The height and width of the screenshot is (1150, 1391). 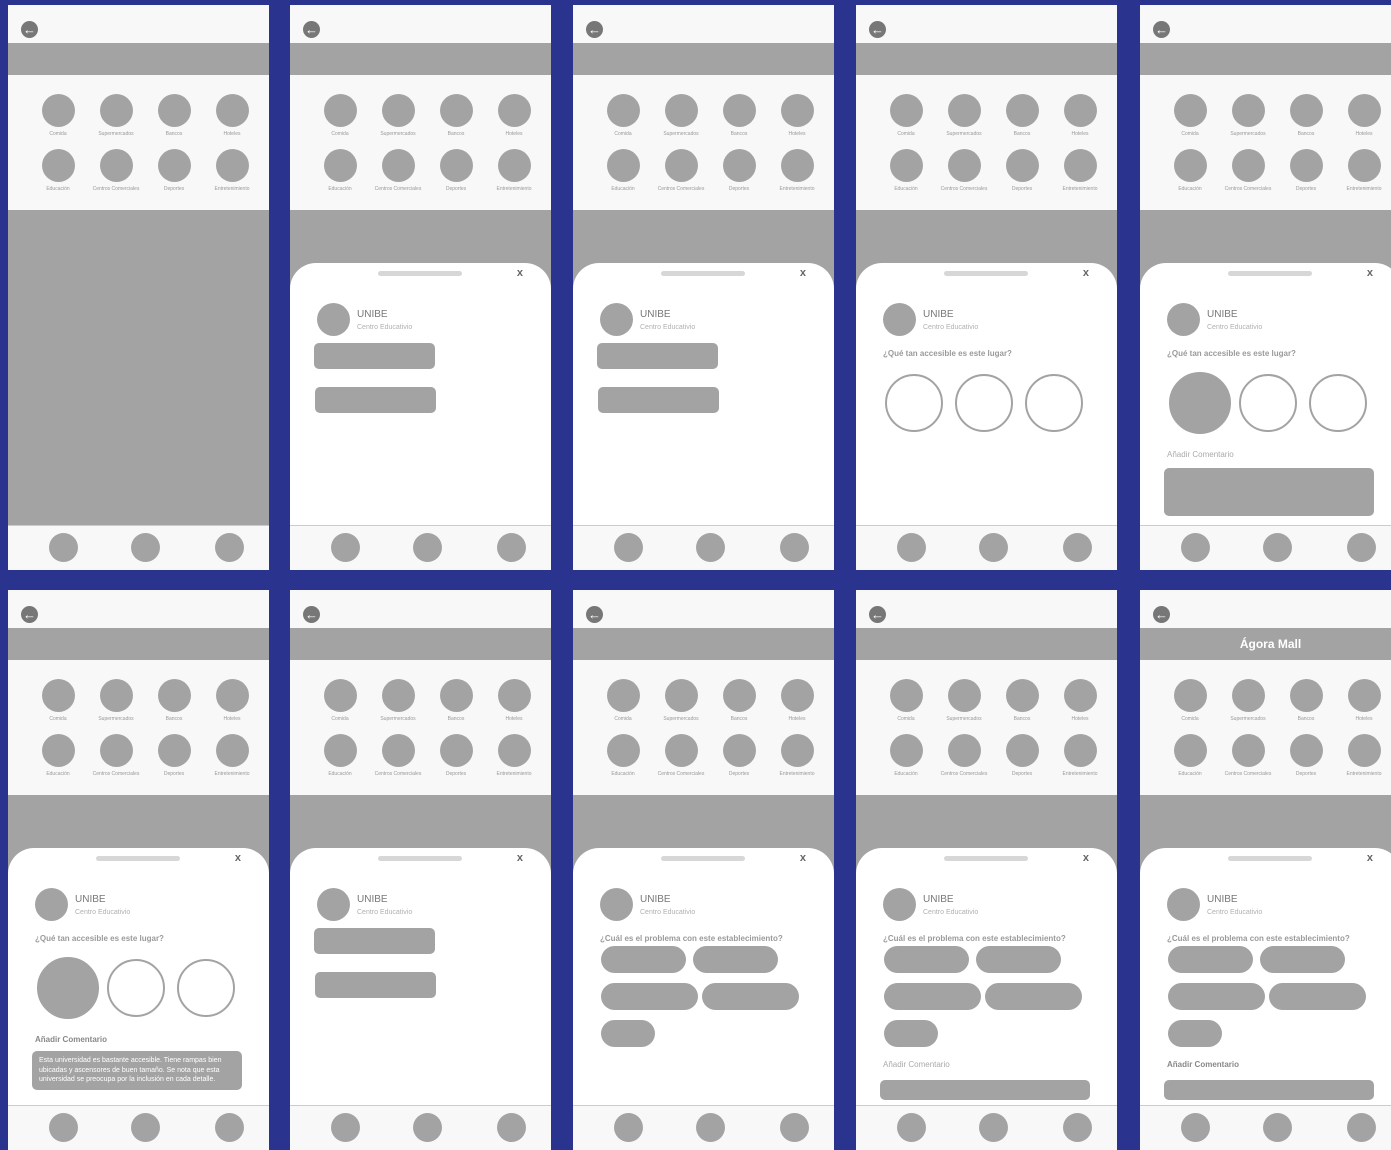 What do you see at coordinates (138, 368) in the screenshot?
I see `map-area` at bounding box center [138, 368].